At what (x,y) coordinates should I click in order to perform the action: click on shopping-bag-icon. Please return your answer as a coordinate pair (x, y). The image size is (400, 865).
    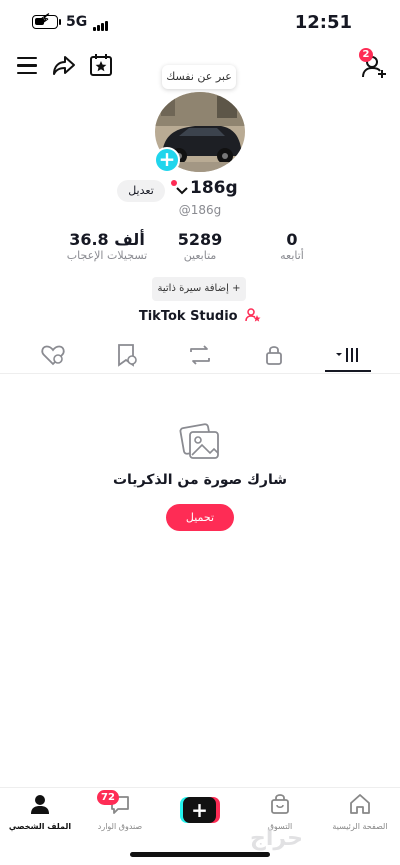
    Looking at the image, I should click on (280, 804).